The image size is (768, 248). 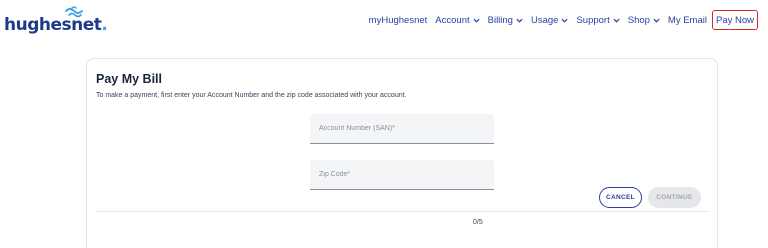 I want to click on zip-code-field, so click(x=402, y=175).